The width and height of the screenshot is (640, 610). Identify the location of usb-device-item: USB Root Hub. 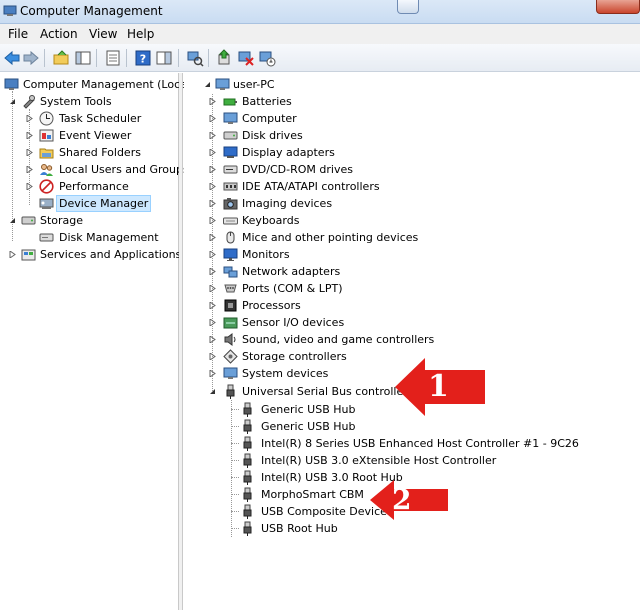
(412, 528).